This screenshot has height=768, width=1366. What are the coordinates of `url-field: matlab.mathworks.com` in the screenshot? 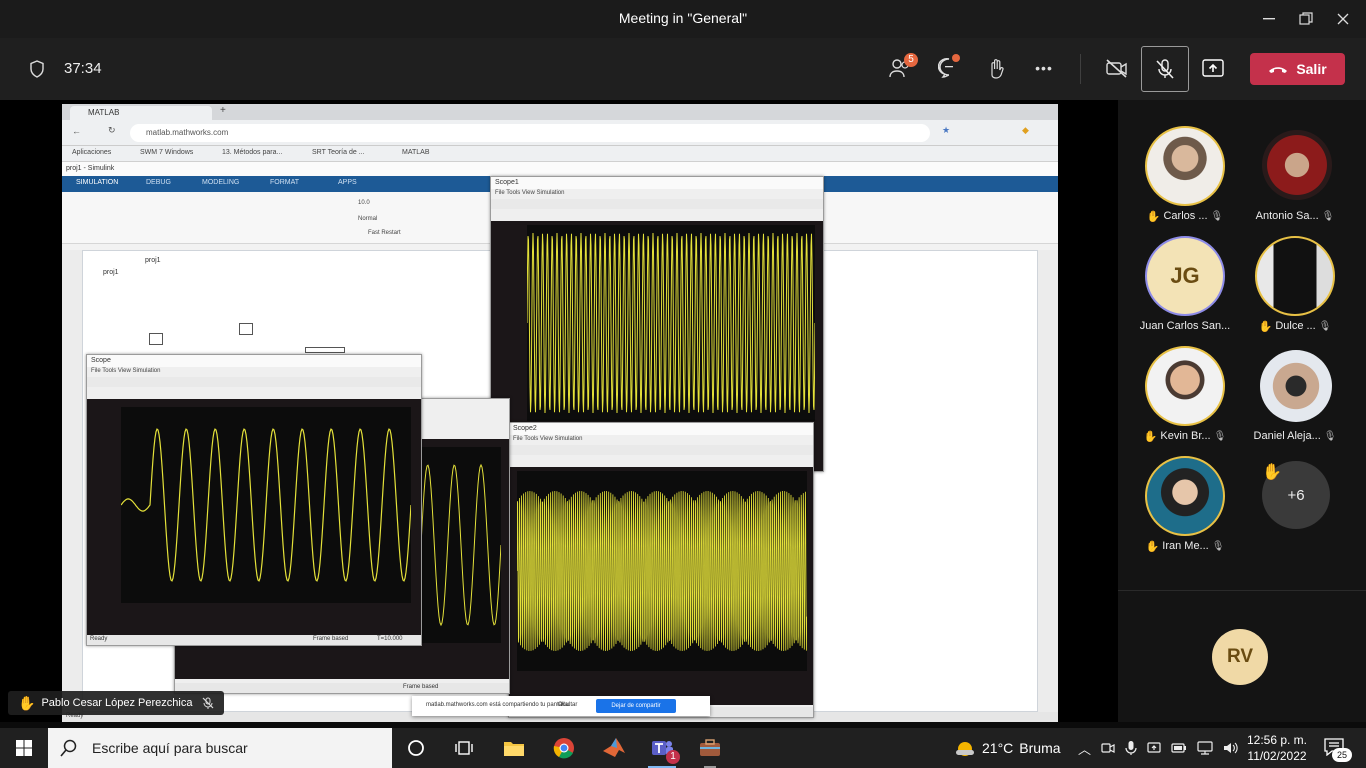 It's located at (530, 133).